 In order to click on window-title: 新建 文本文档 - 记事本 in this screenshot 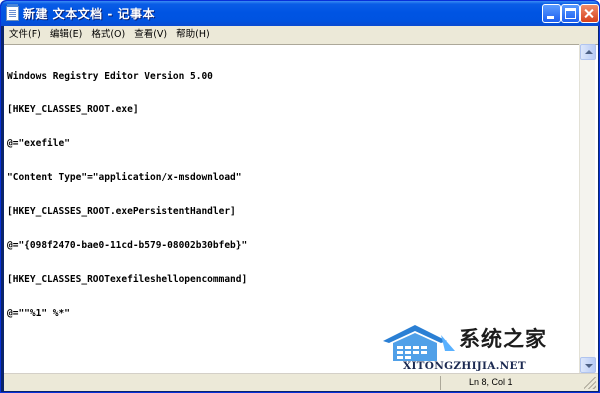, I will do `click(89, 14)`.